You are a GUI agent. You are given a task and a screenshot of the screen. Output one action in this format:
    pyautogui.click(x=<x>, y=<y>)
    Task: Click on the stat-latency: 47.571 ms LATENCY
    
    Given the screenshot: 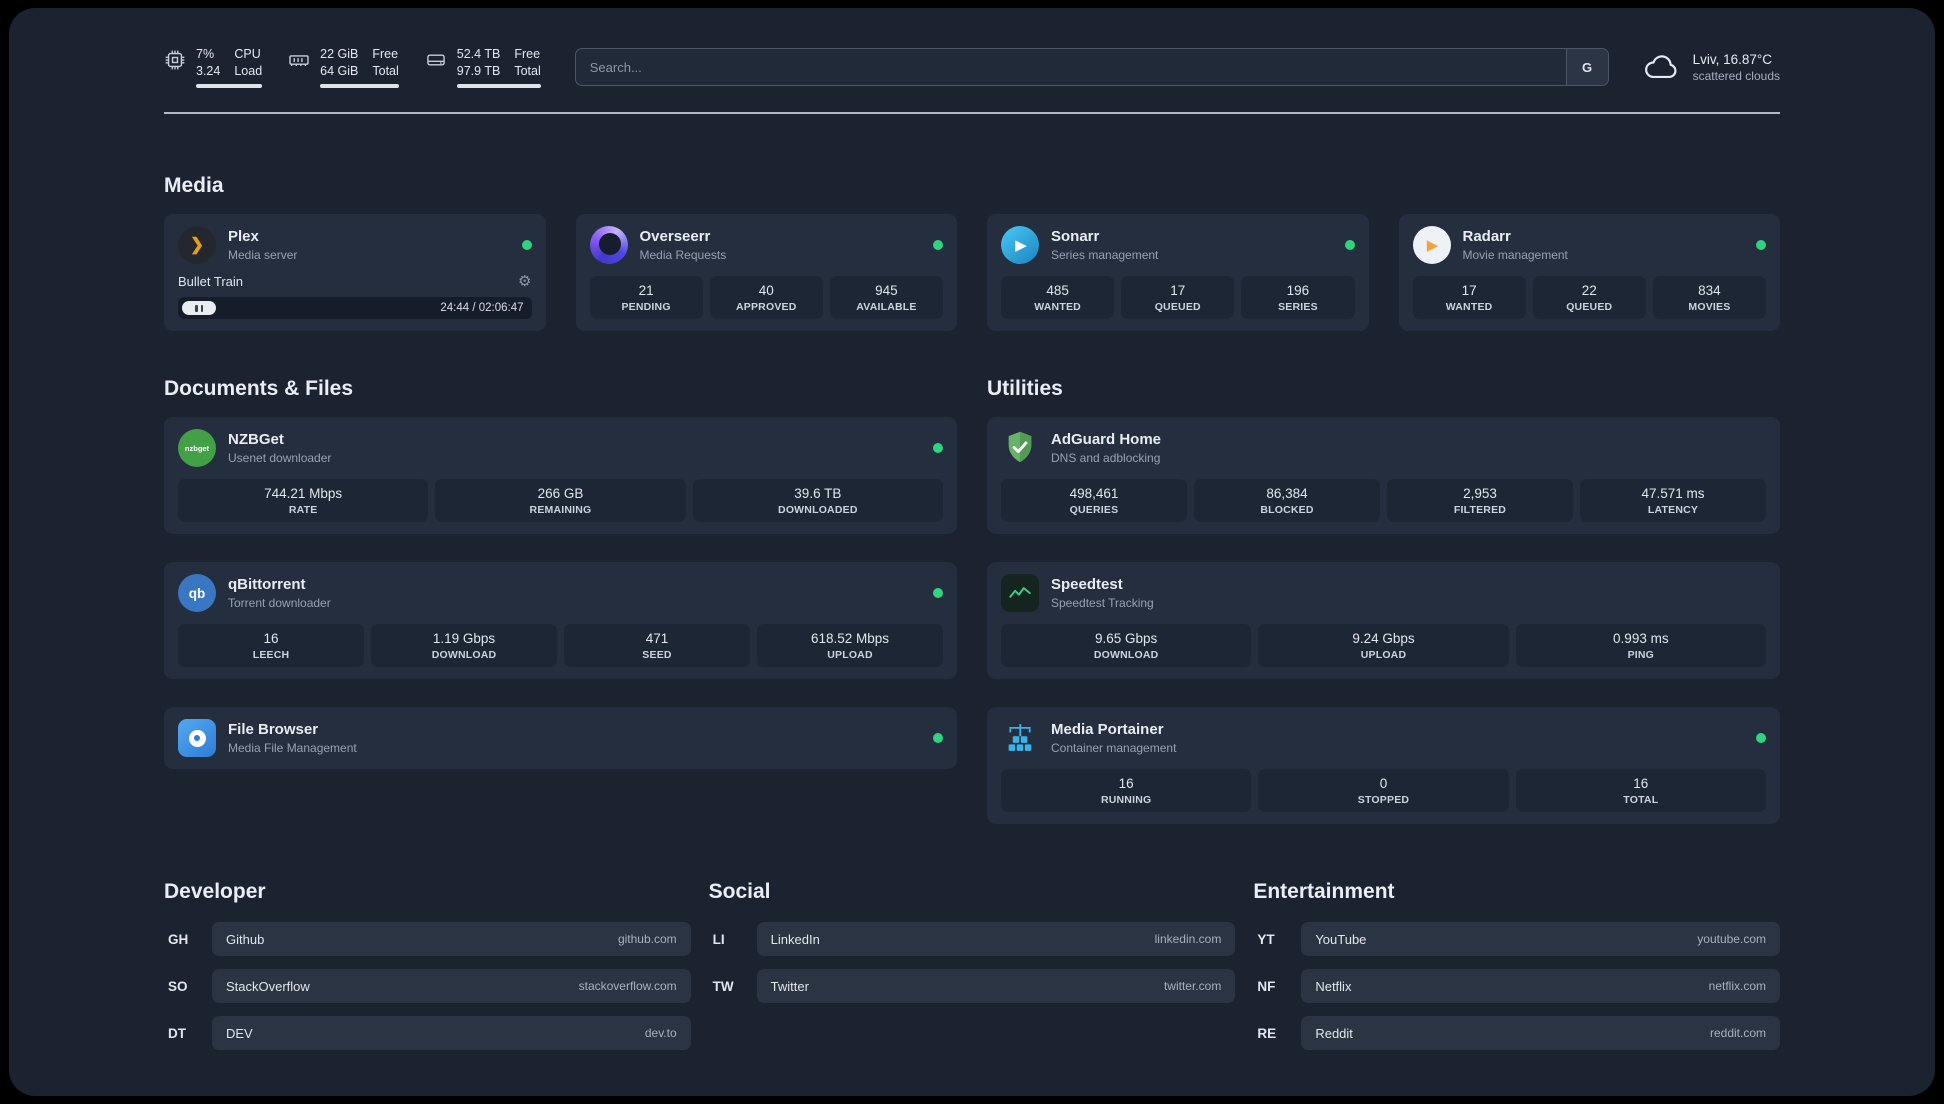 What is the action you would take?
    pyautogui.click(x=1673, y=500)
    